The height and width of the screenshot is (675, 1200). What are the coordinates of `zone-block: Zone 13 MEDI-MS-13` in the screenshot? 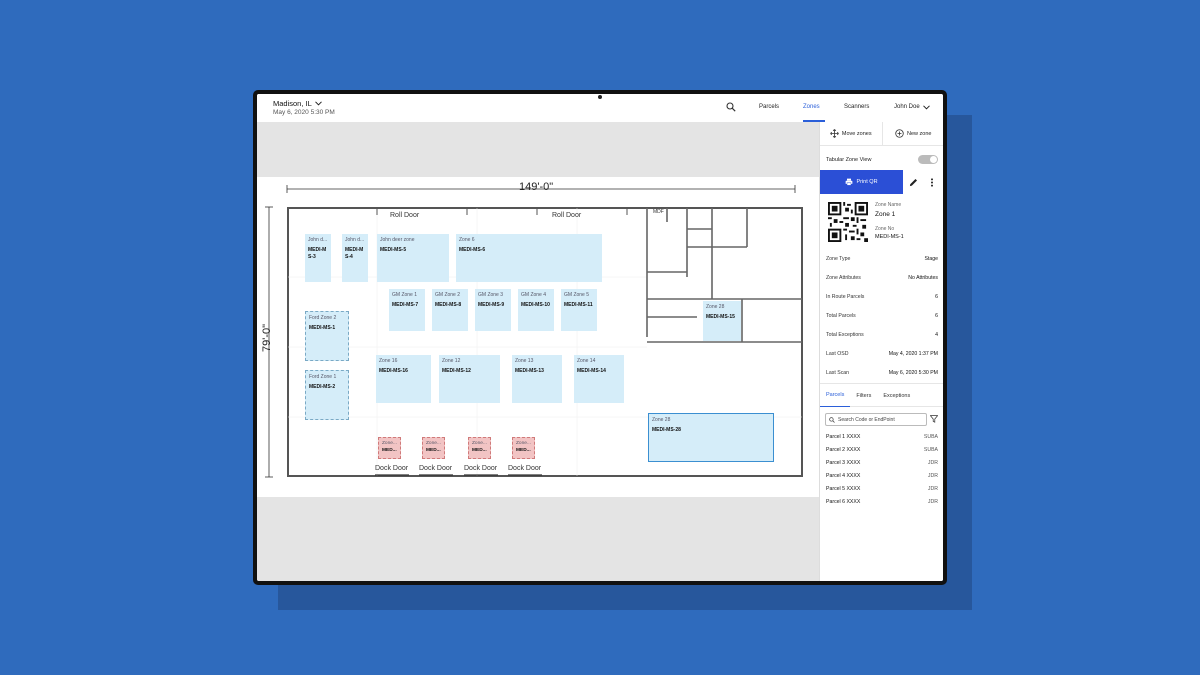 It's located at (537, 379).